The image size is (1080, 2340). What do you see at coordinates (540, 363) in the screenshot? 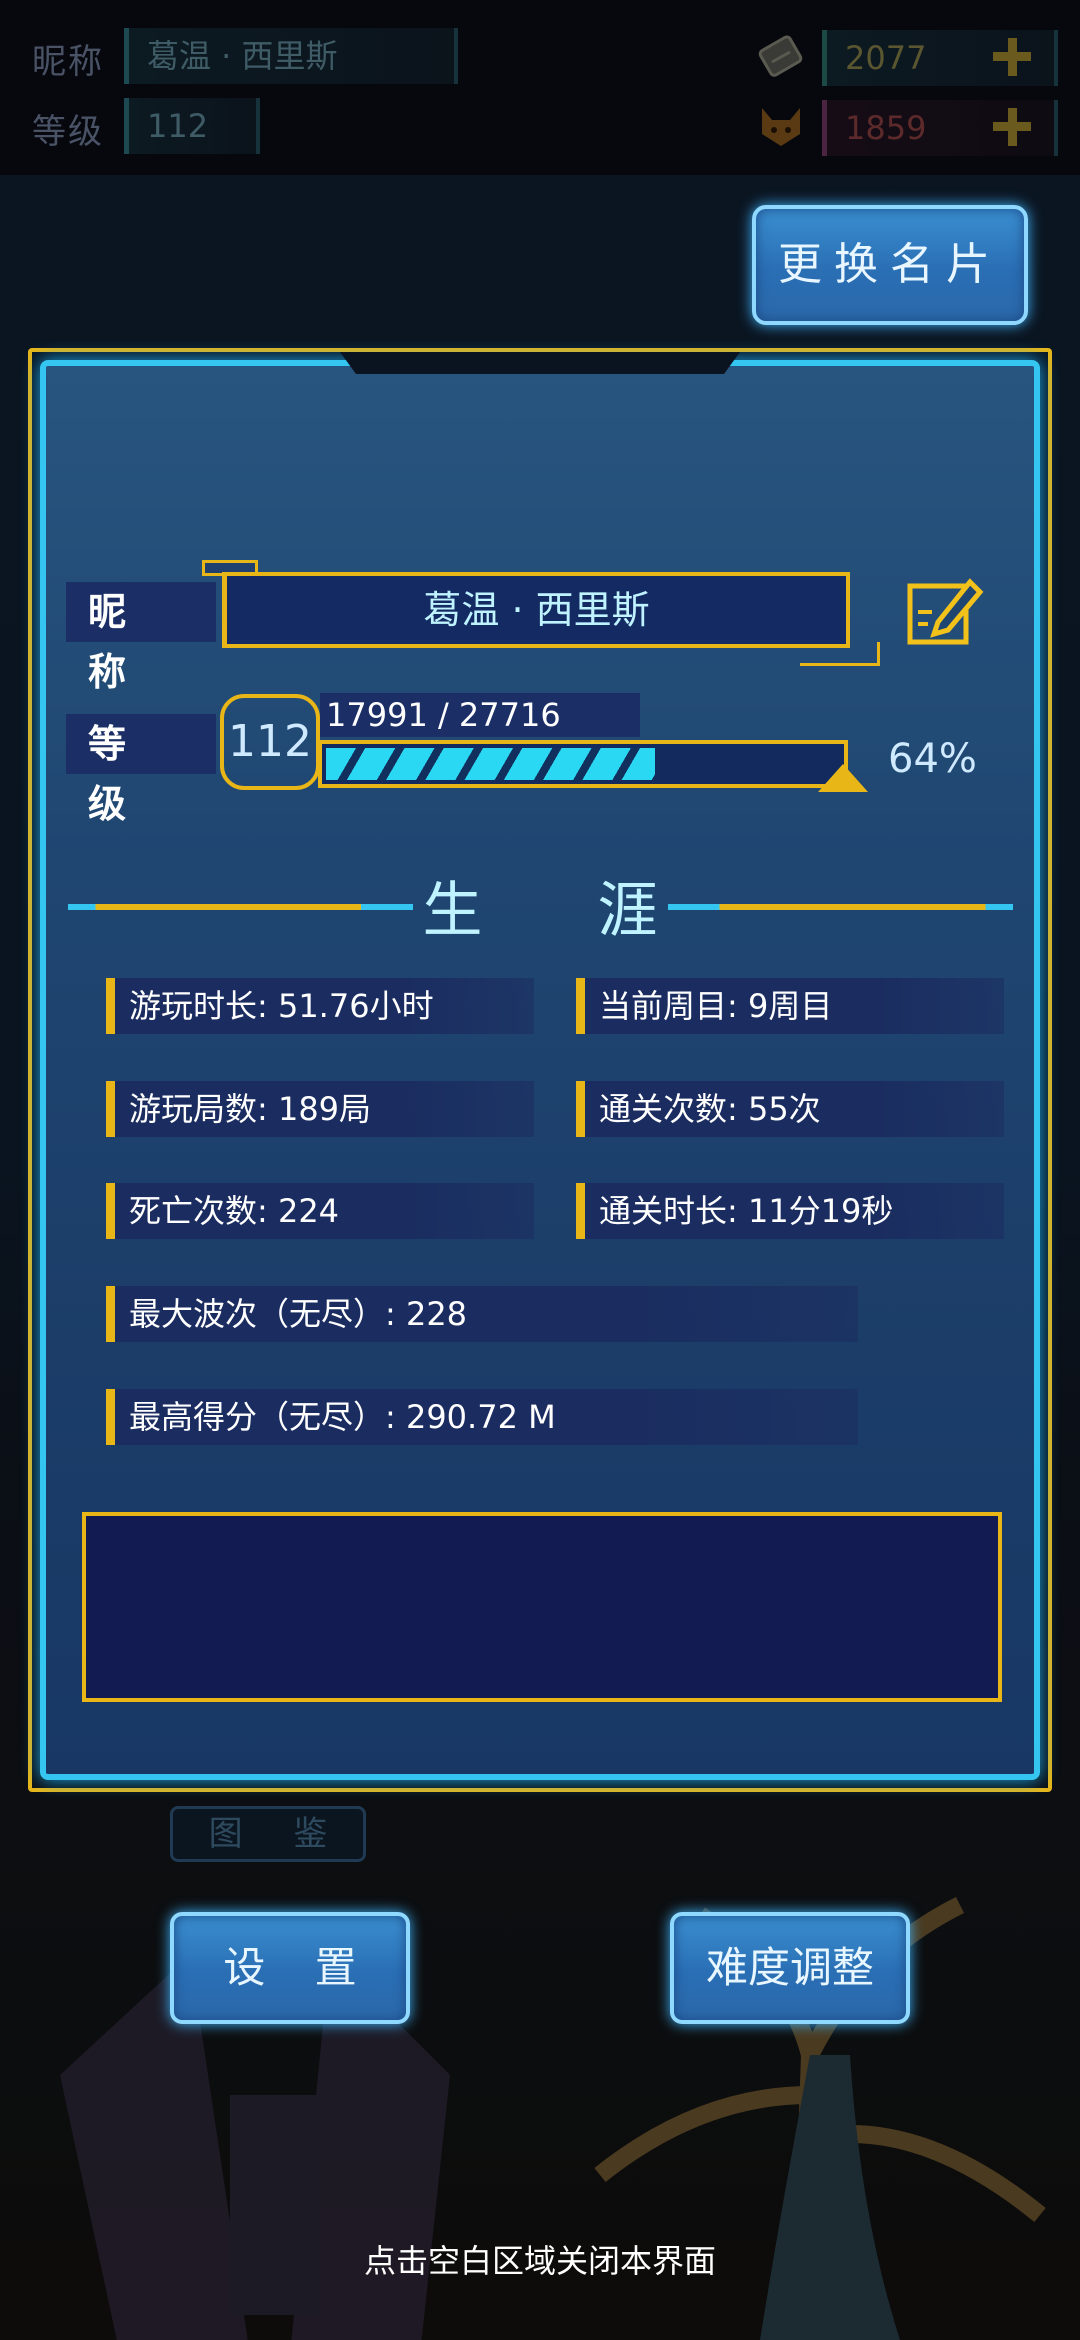
I see `panel-notch` at bounding box center [540, 363].